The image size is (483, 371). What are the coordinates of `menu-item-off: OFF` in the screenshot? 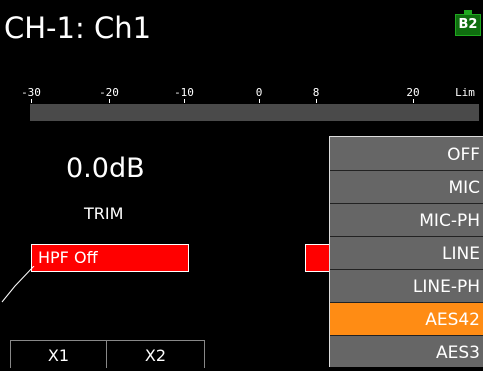 It's located at (406, 154).